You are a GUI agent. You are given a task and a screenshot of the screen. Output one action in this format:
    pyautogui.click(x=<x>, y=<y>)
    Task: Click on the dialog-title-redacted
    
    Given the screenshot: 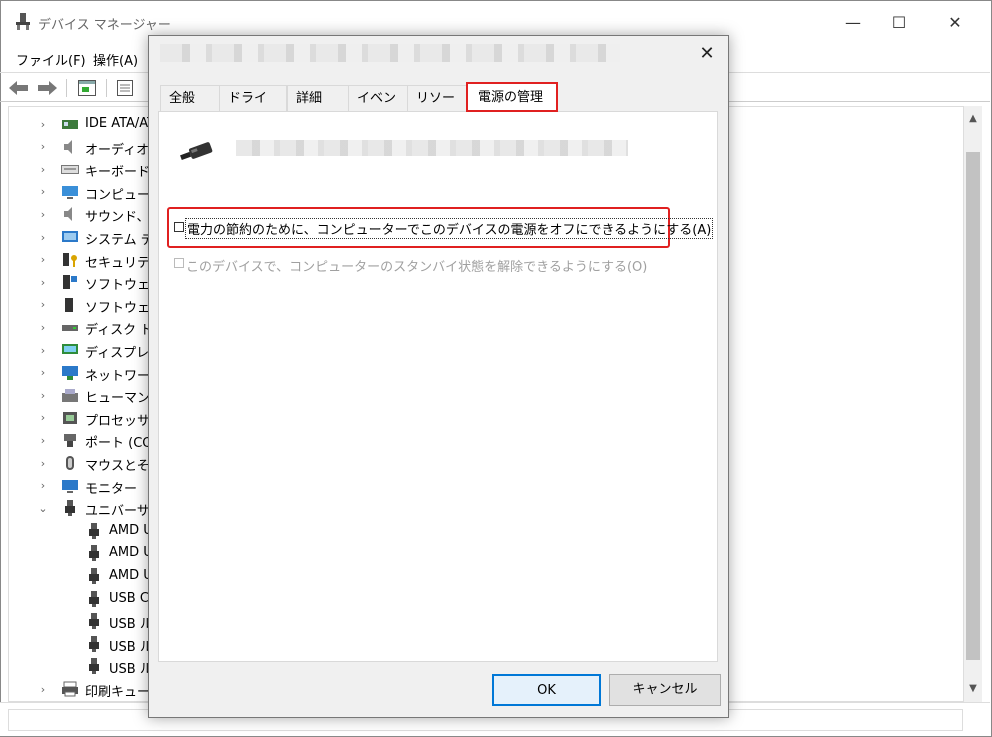 What is the action you would take?
    pyautogui.click(x=390, y=53)
    